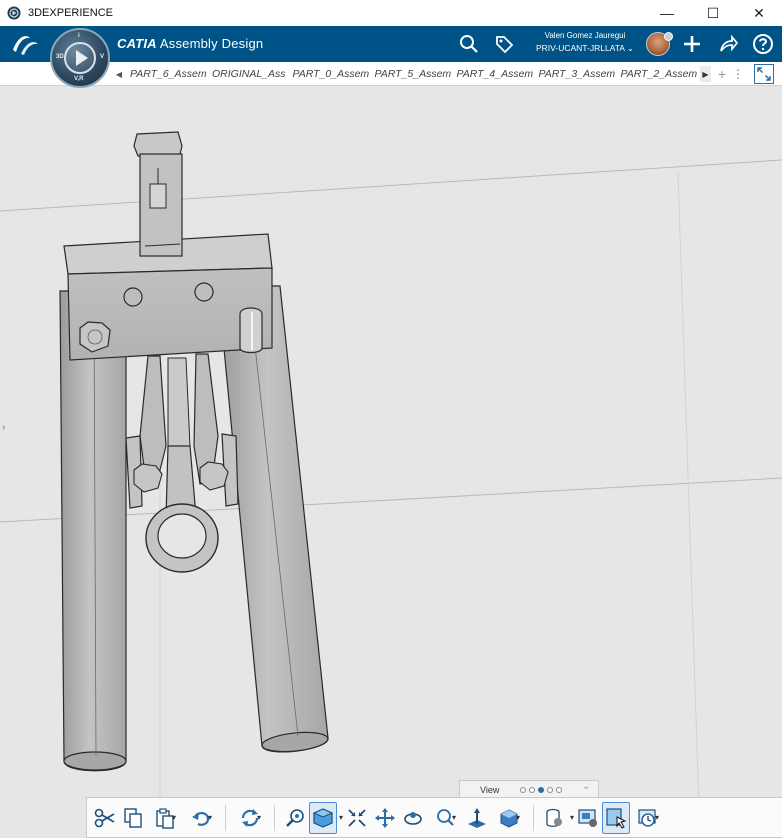 Image resolution: width=782 pixels, height=838 pixels. What do you see at coordinates (385, 818) in the screenshot?
I see `pan-icon` at bounding box center [385, 818].